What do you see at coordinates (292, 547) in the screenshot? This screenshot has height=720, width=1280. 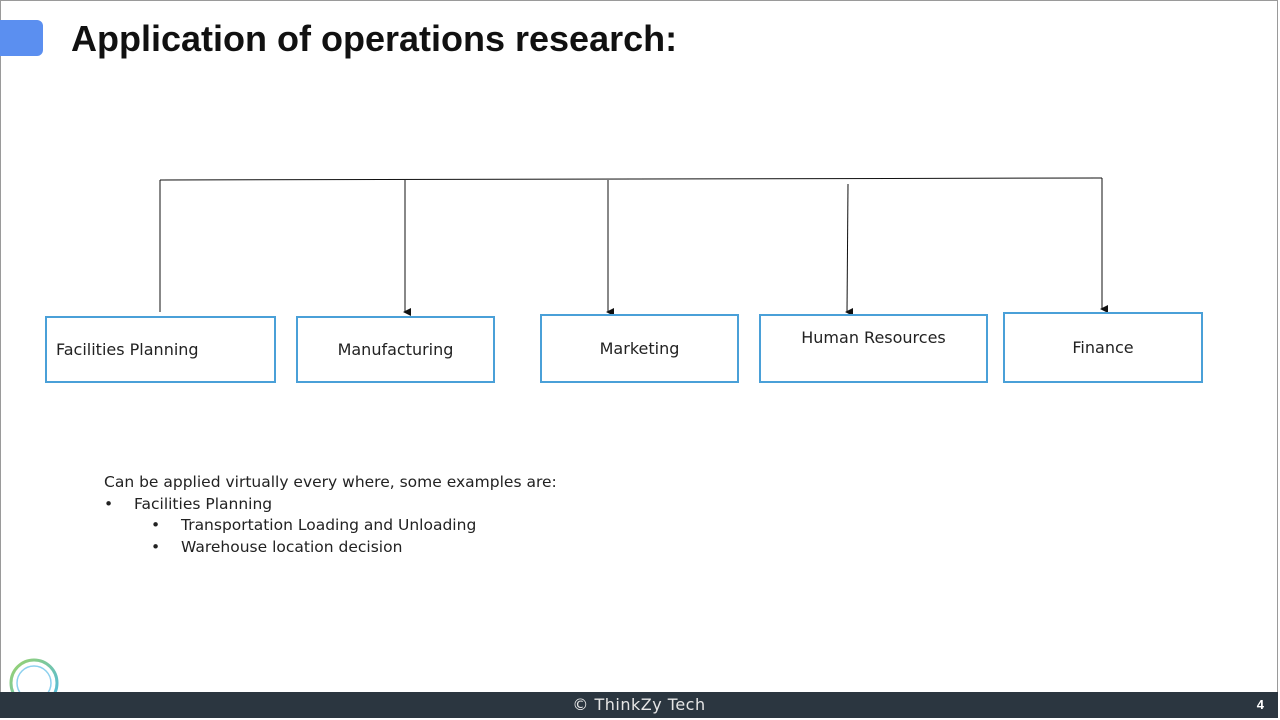 I see `sub-bullet-text: Warehouse location decision` at bounding box center [292, 547].